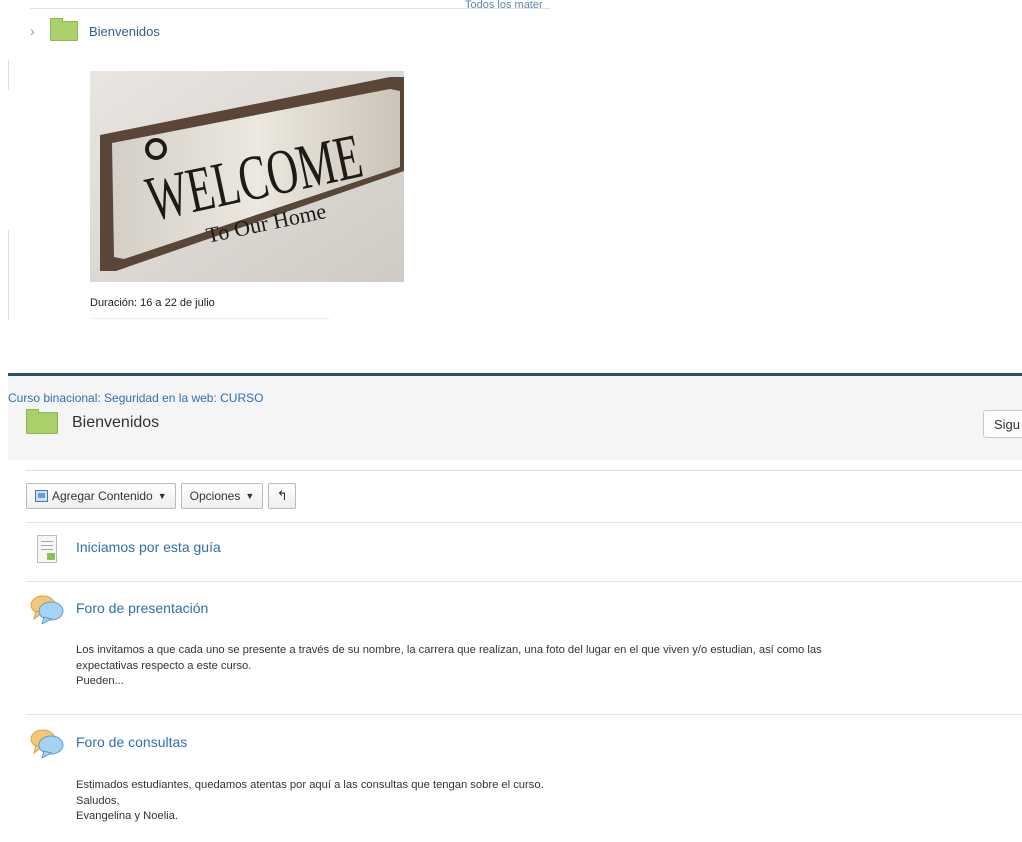  What do you see at coordinates (1002, 424) in the screenshot?
I see `follow-button: Sigu` at bounding box center [1002, 424].